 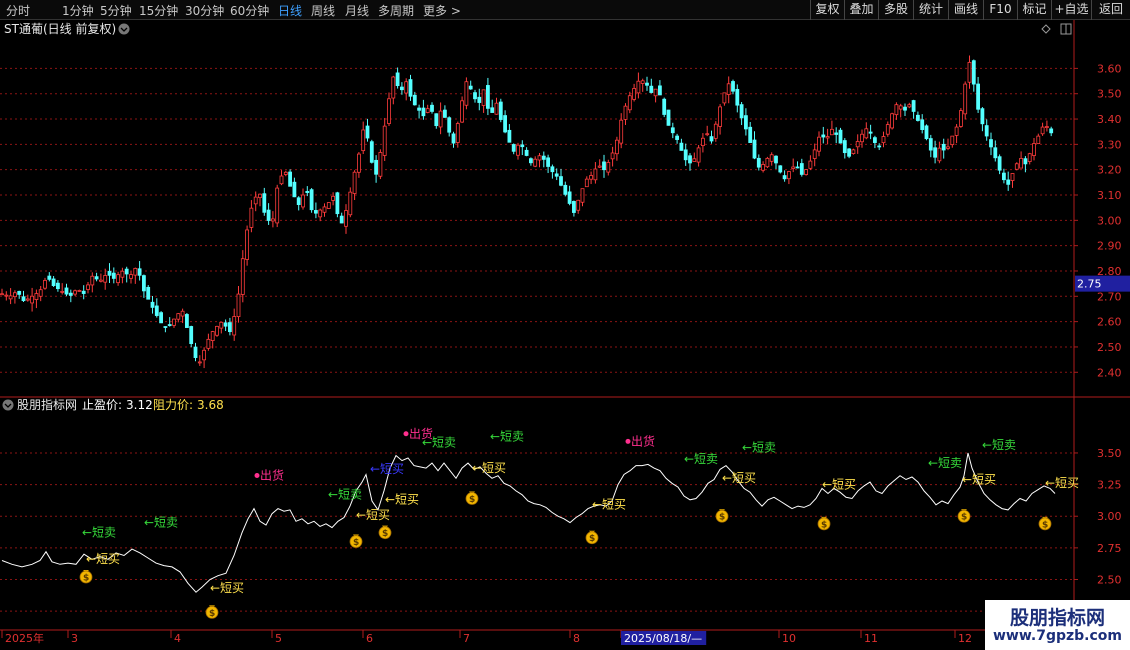 What do you see at coordinates (278, 638) in the screenshot?
I see `time-axis-label: 5` at bounding box center [278, 638].